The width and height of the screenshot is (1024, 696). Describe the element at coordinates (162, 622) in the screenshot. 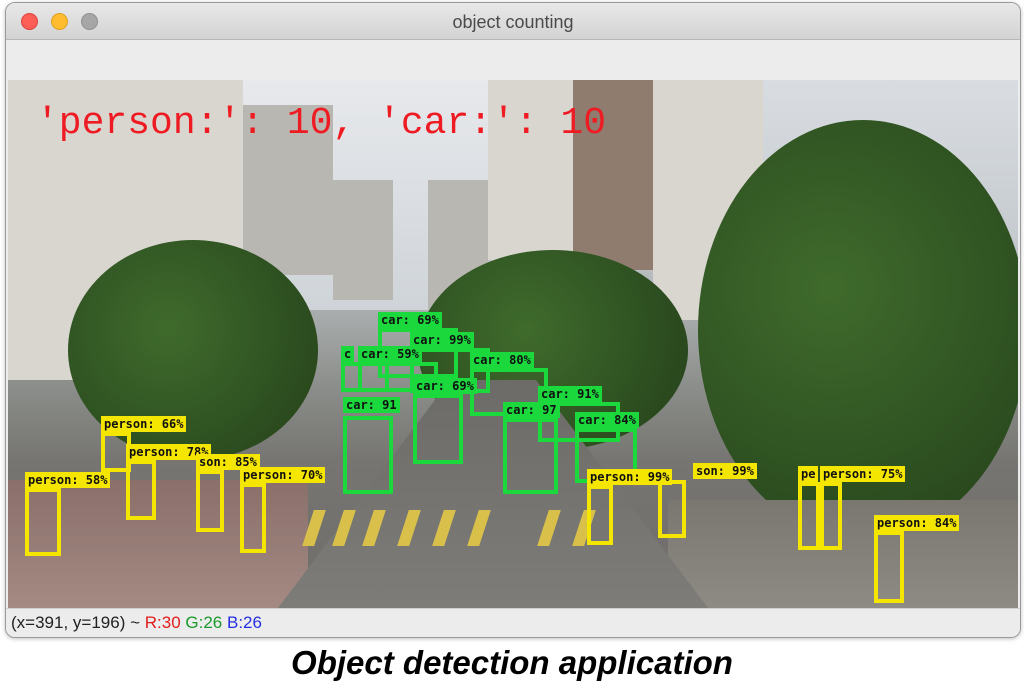

I see `pixel-red-value: R:30` at that location.